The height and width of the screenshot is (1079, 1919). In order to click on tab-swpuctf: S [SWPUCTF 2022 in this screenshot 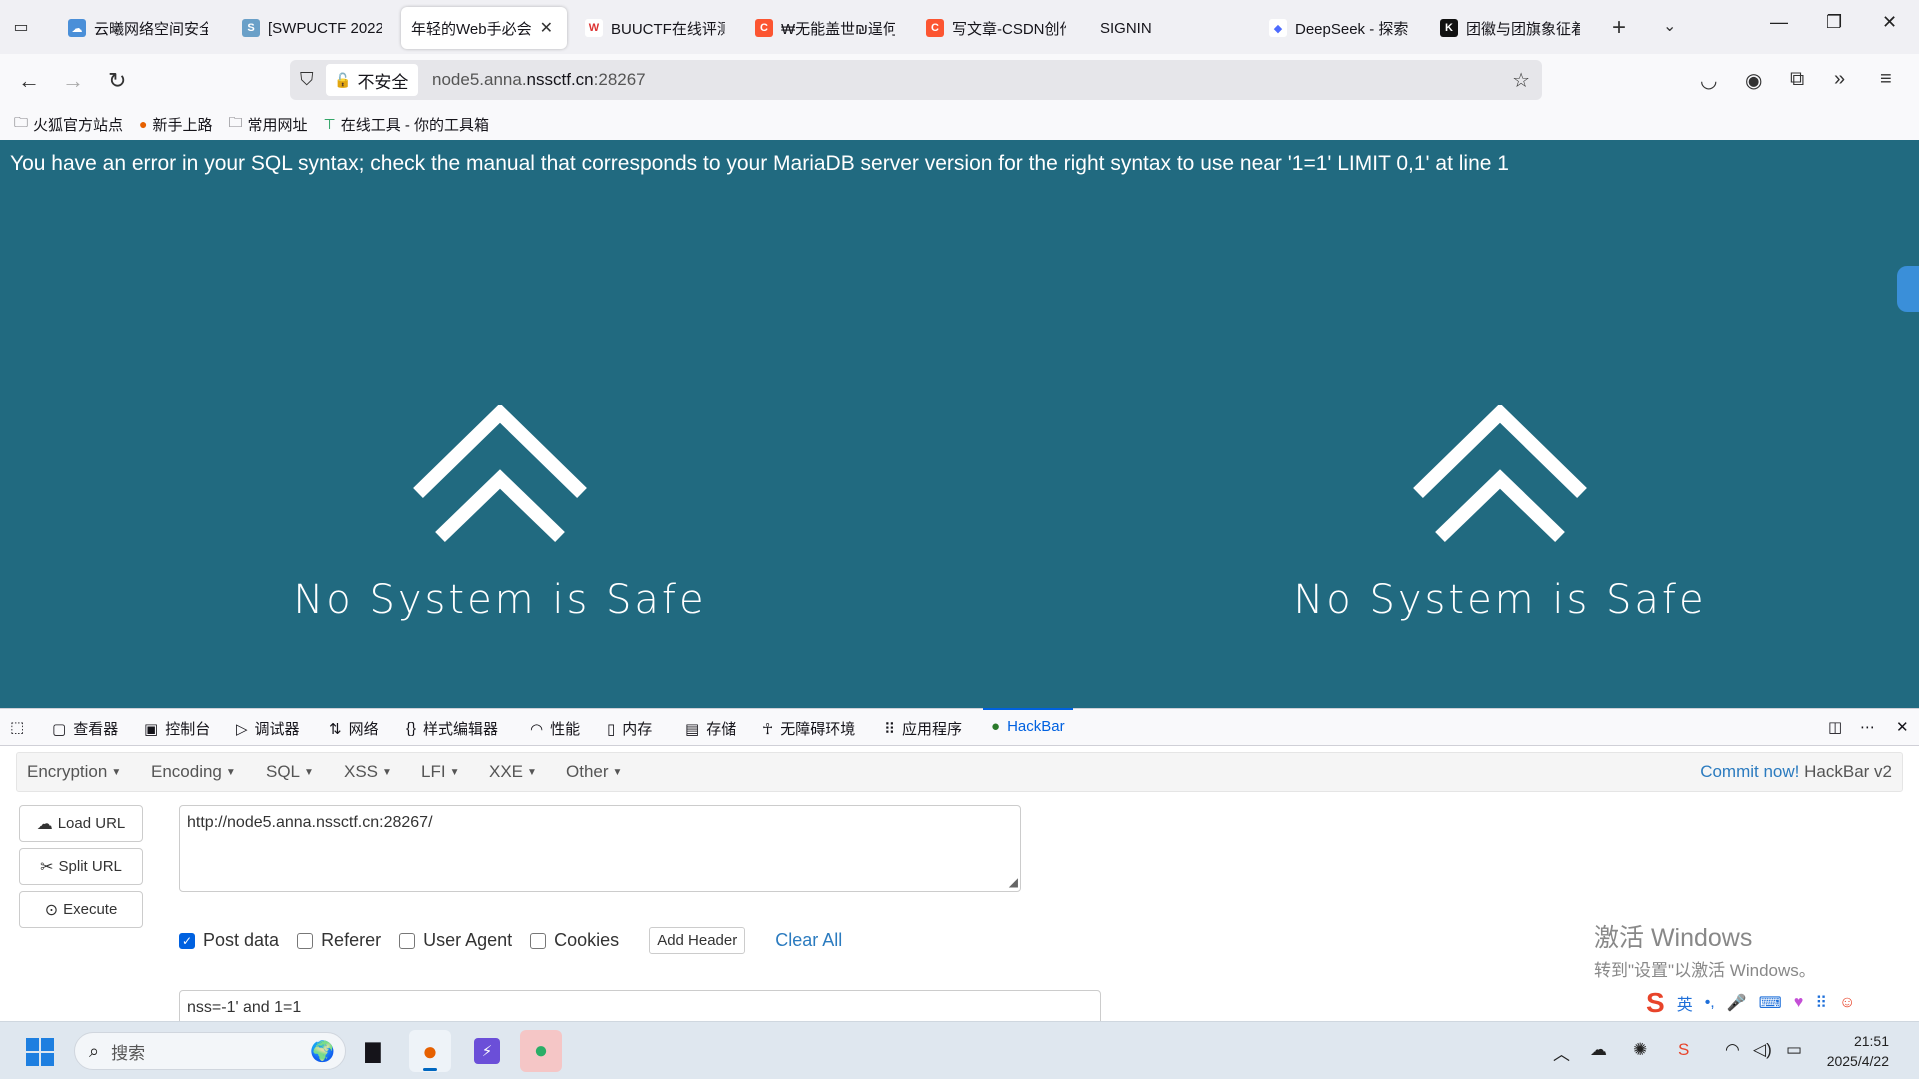, I will do `click(312, 28)`.